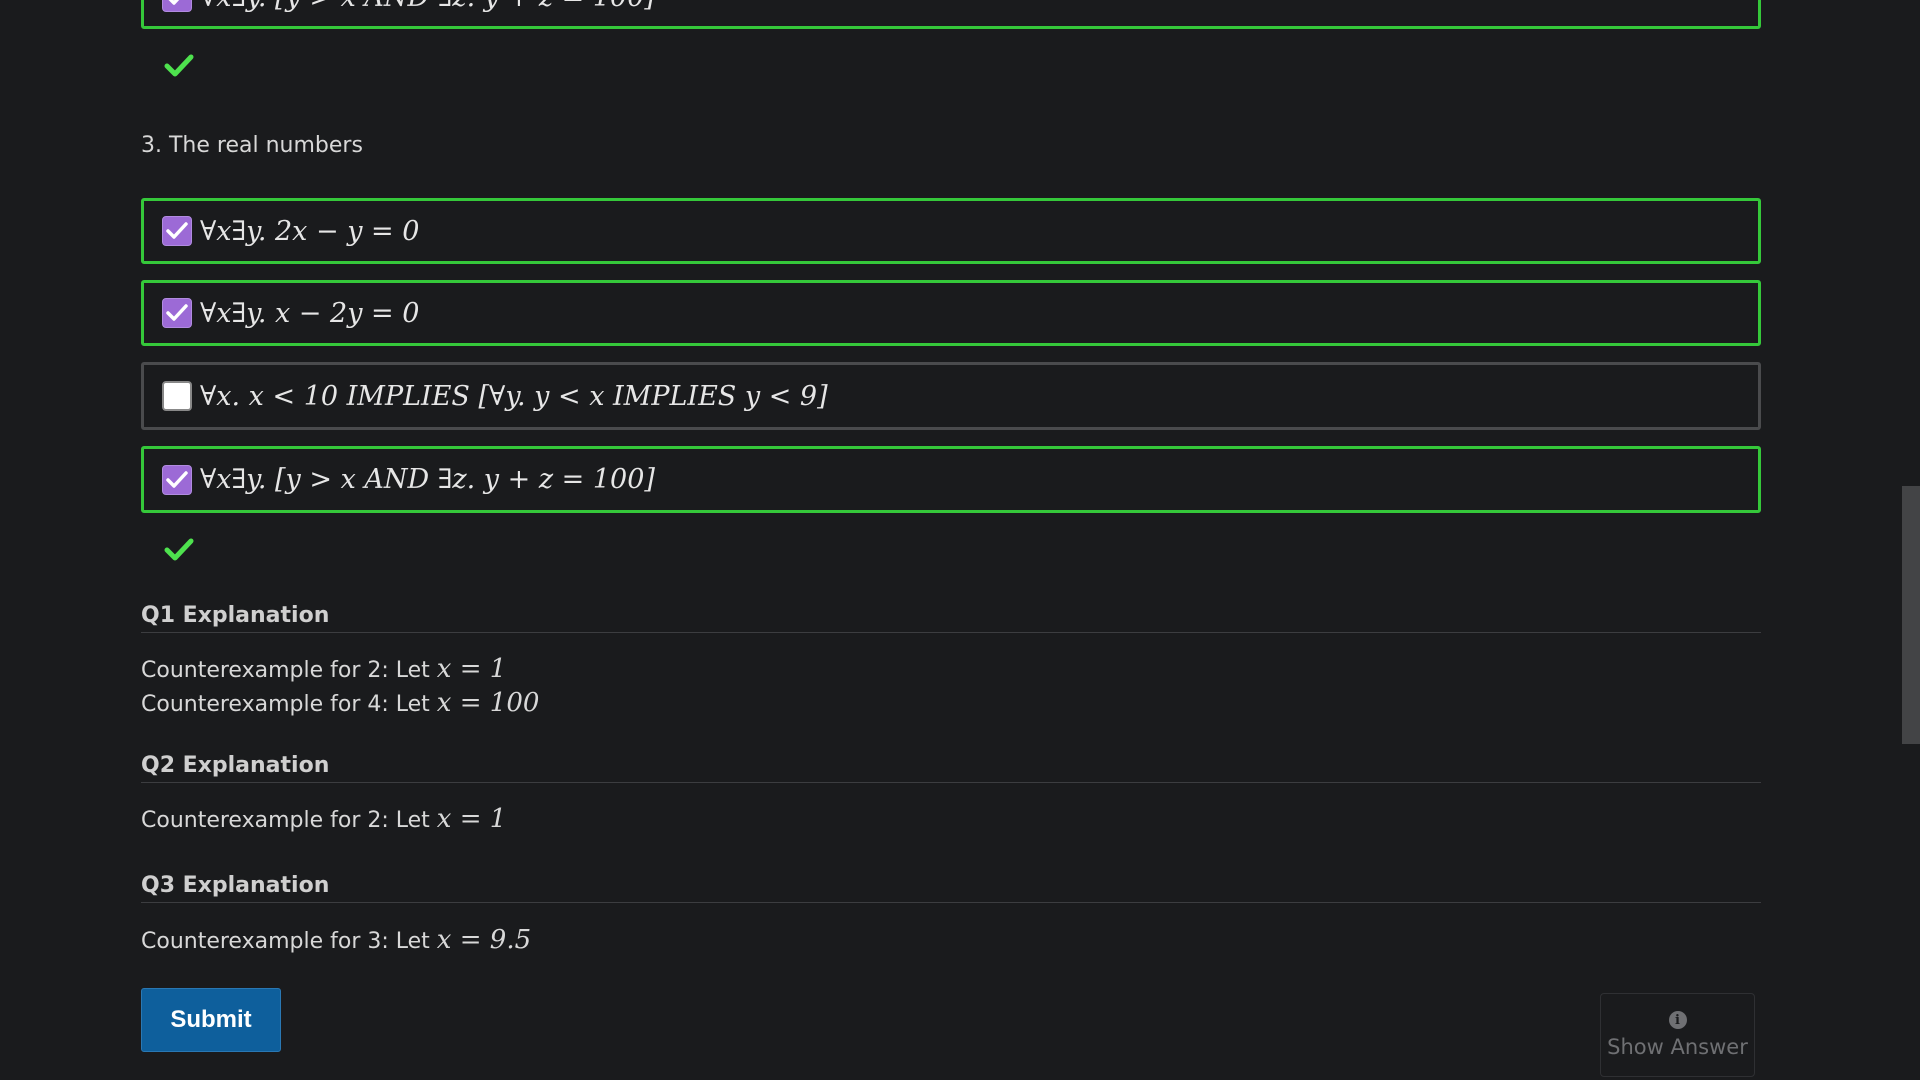 This screenshot has width=1920, height=1080. I want to click on q1-explanation-line: Counterexample for 2: Let x = 1, so click(323, 669).